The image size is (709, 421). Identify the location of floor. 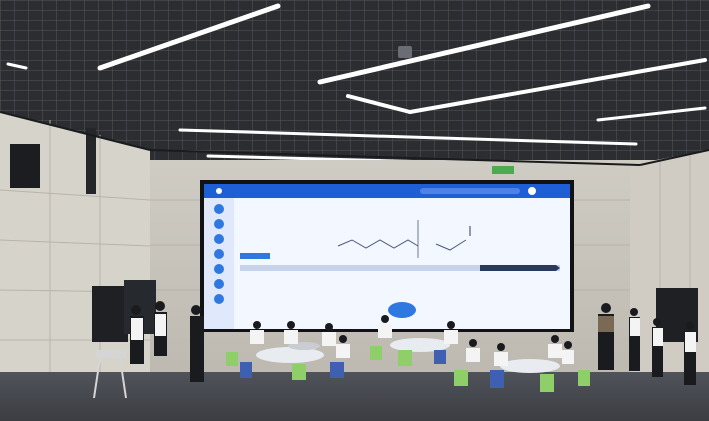
(354, 396).